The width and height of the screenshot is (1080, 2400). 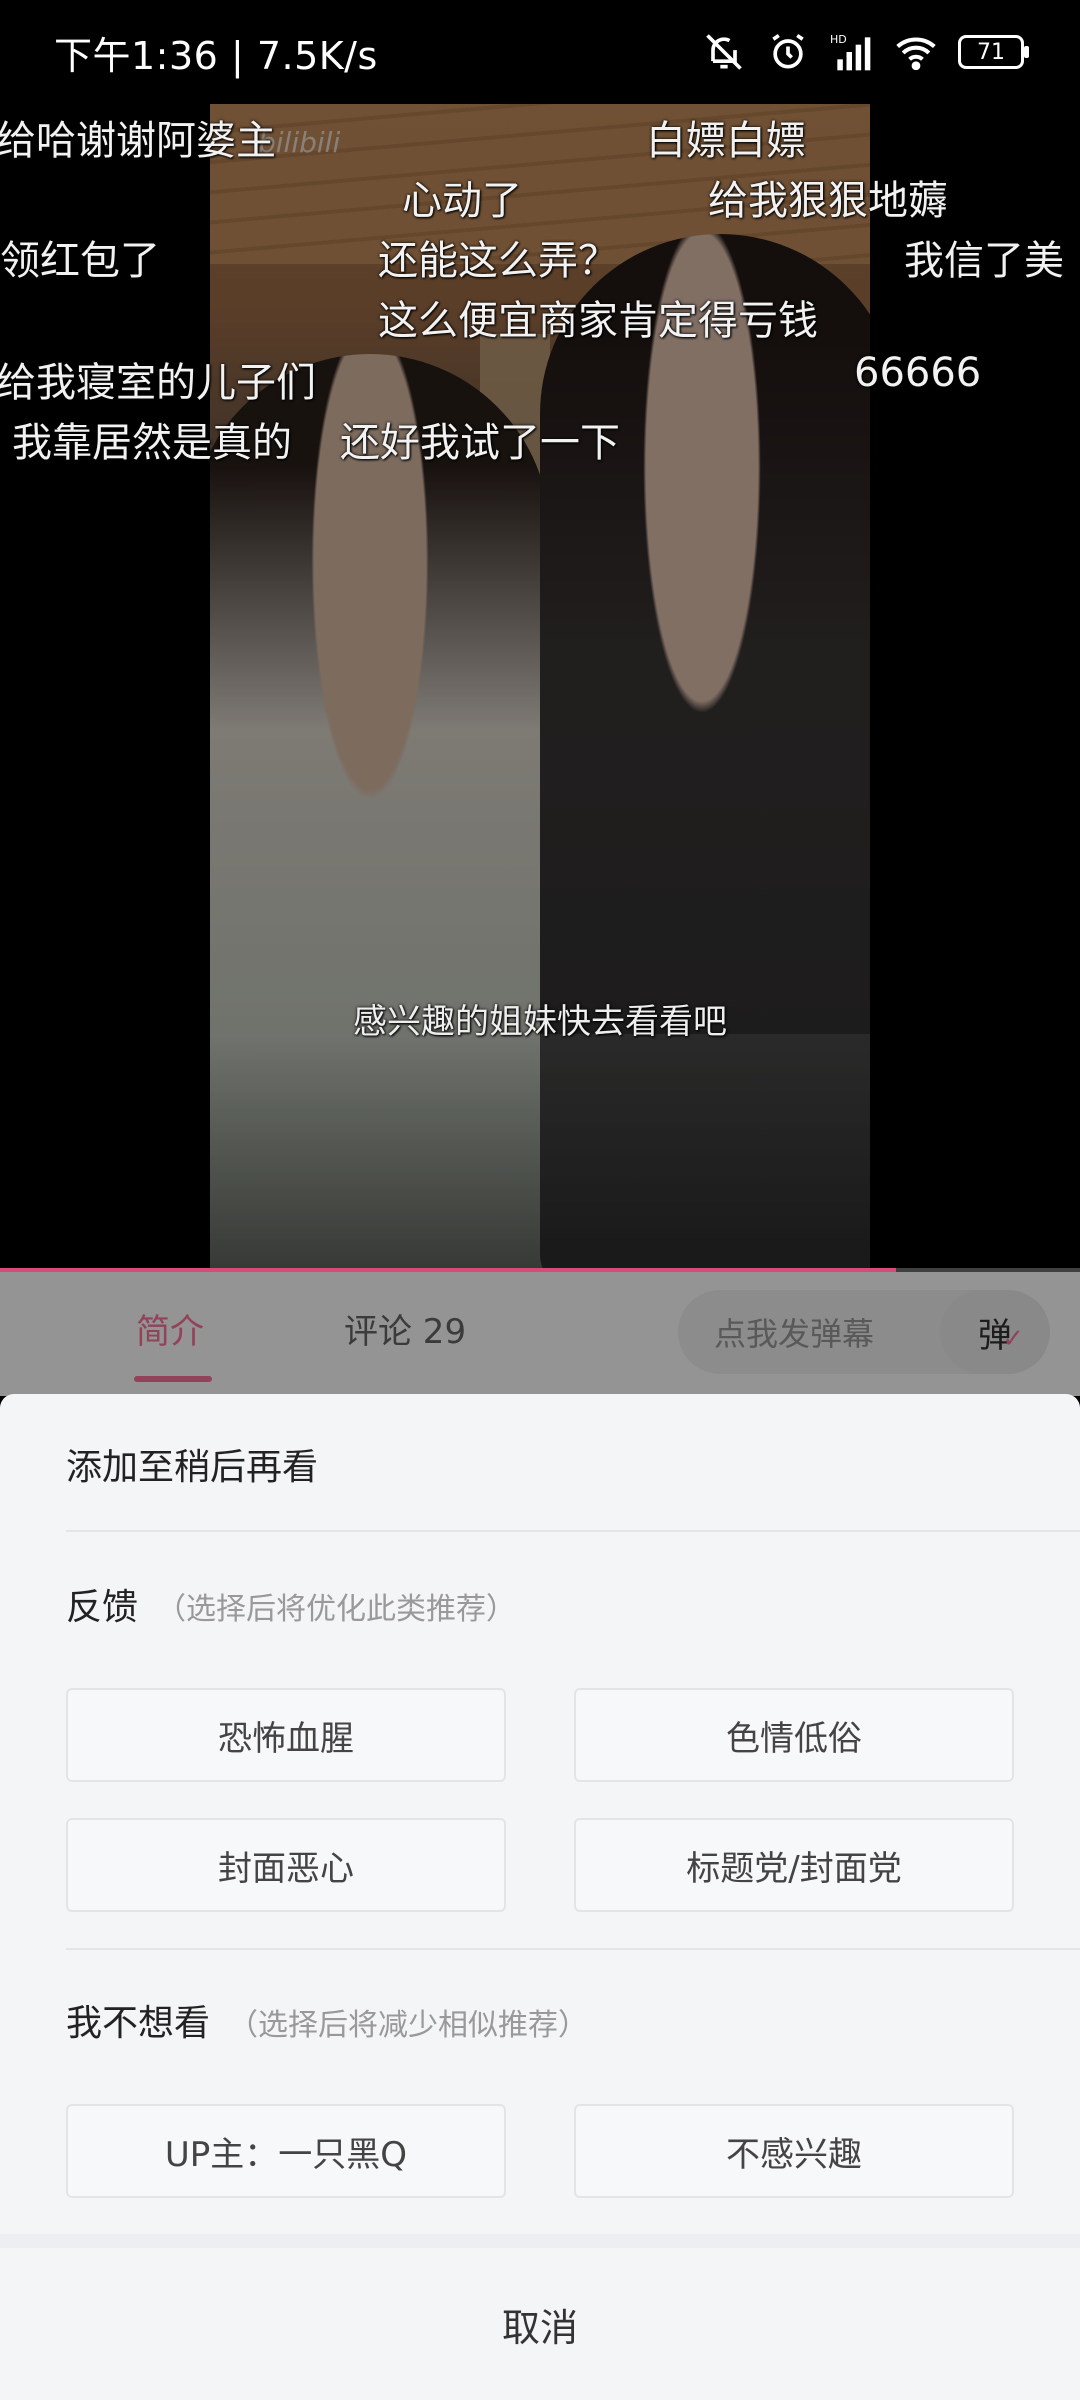 I want to click on danmaku-item: 白嫖白嫖, so click(x=726, y=141).